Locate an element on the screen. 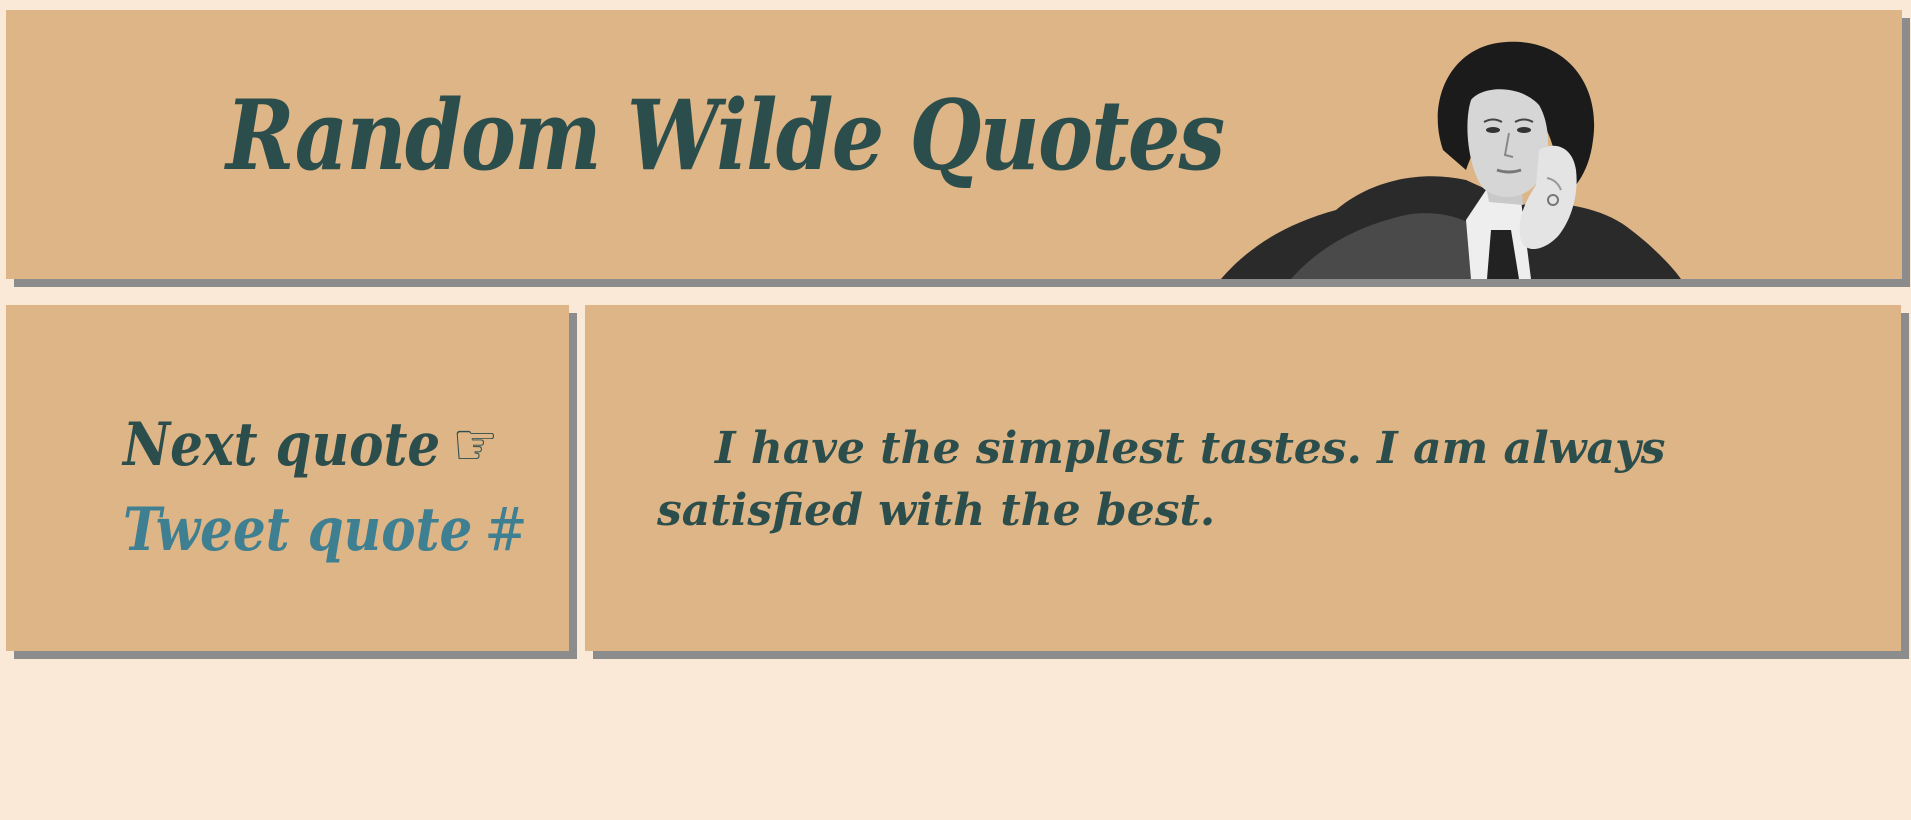 The width and height of the screenshot is (1911, 820). next-quote-button: Next quote ☞ is located at coordinates (311, 445).